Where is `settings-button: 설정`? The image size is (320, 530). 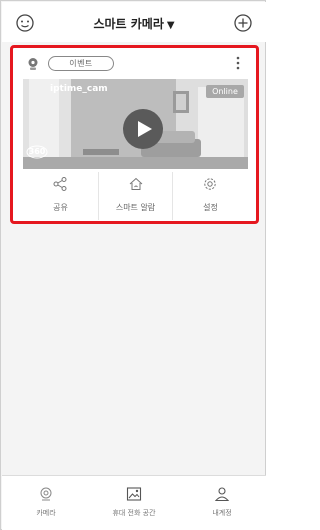
settings-button: 설정 is located at coordinates (210, 196).